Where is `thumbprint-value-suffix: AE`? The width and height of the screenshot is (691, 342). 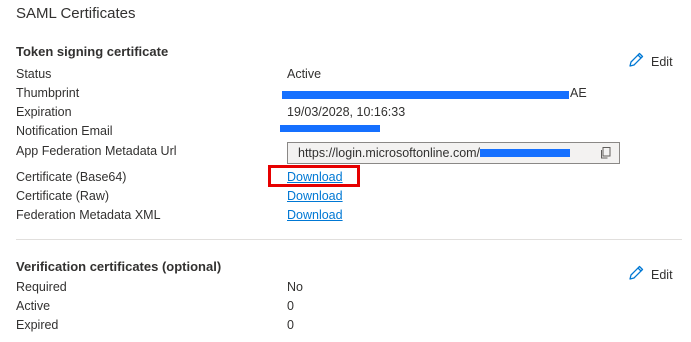
thumbprint-value-suffix: AE is located at coordinates (578, 93).